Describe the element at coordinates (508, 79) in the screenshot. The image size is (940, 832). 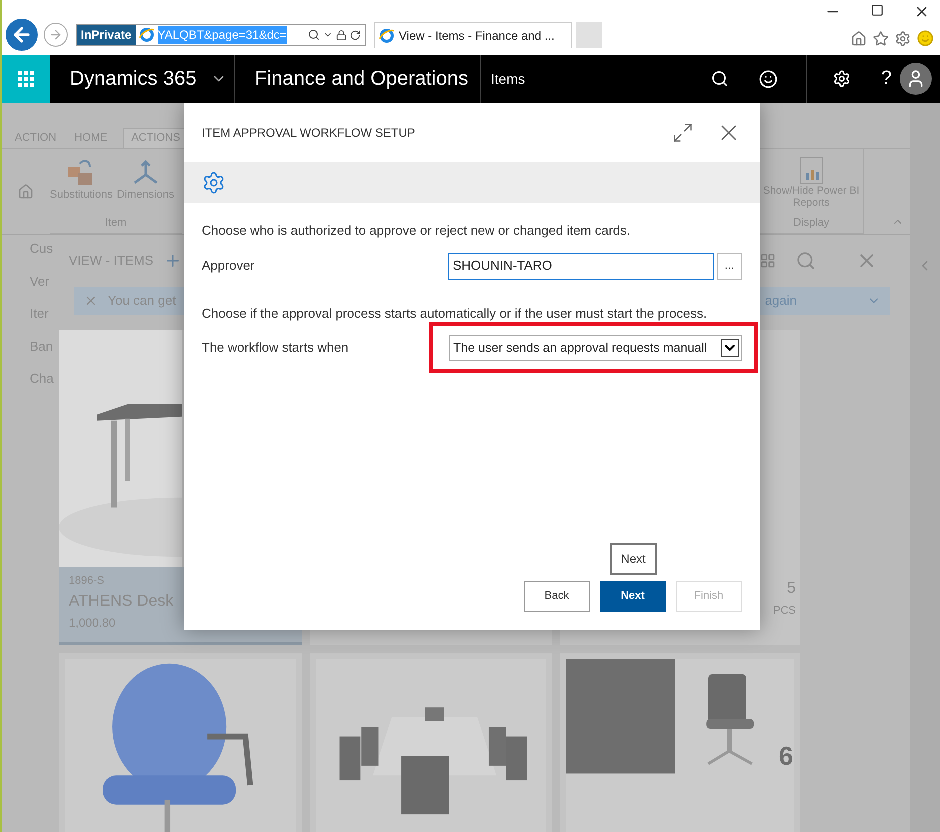
I see `page-name: Items` at that location.